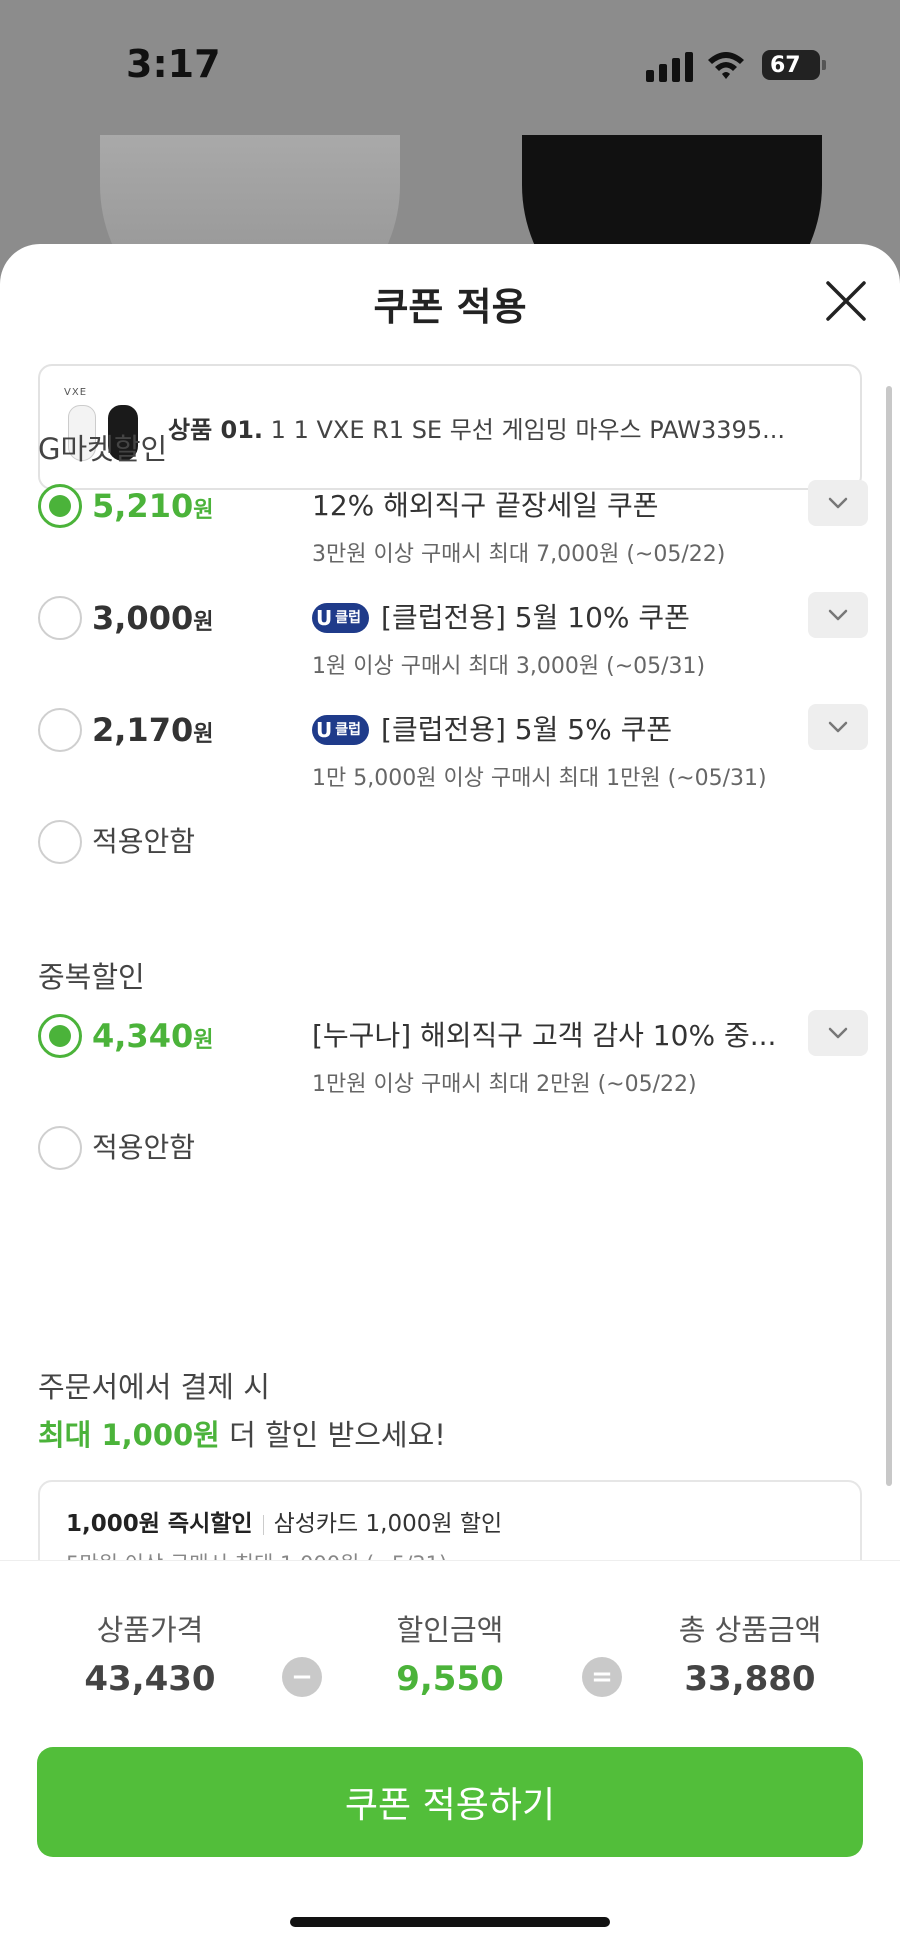 The image size is (900, 1951). What do you see at coordinates (539, 778) in the screenshot?
I see `coupon-condition: 1만 5,000원 이상 구매시 최대 1만원 (~05/31)` at bounding box center [539, 778].